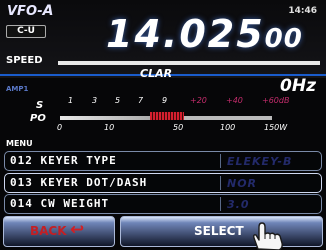 Image resolution: width=326 pixels, height=250 pixels. Describe the element at coordinates (260, 161) in the screenshot. I see `menu-item-value: ELEKEY-B` at that location.